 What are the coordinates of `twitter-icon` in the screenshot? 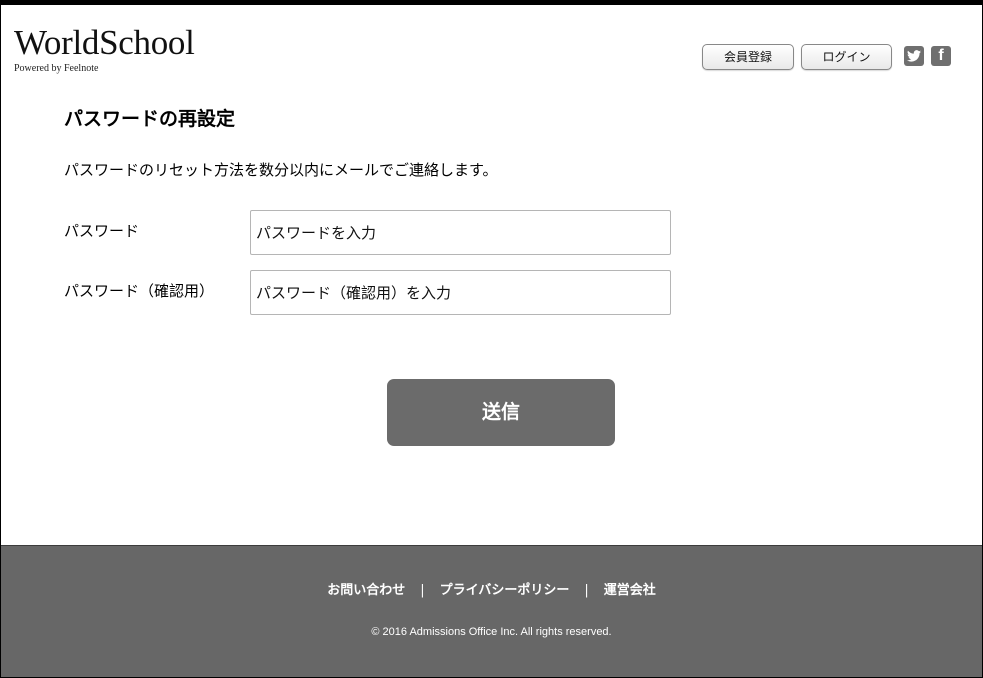 It's located at (914, 56).